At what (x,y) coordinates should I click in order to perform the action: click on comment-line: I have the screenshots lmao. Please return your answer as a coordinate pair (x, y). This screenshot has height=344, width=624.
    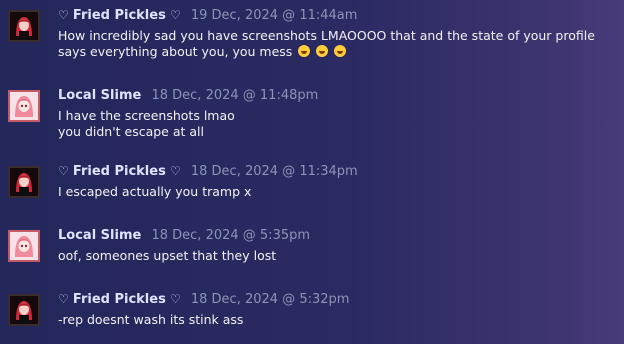
    Looking at the image, I should click on (146, 115).